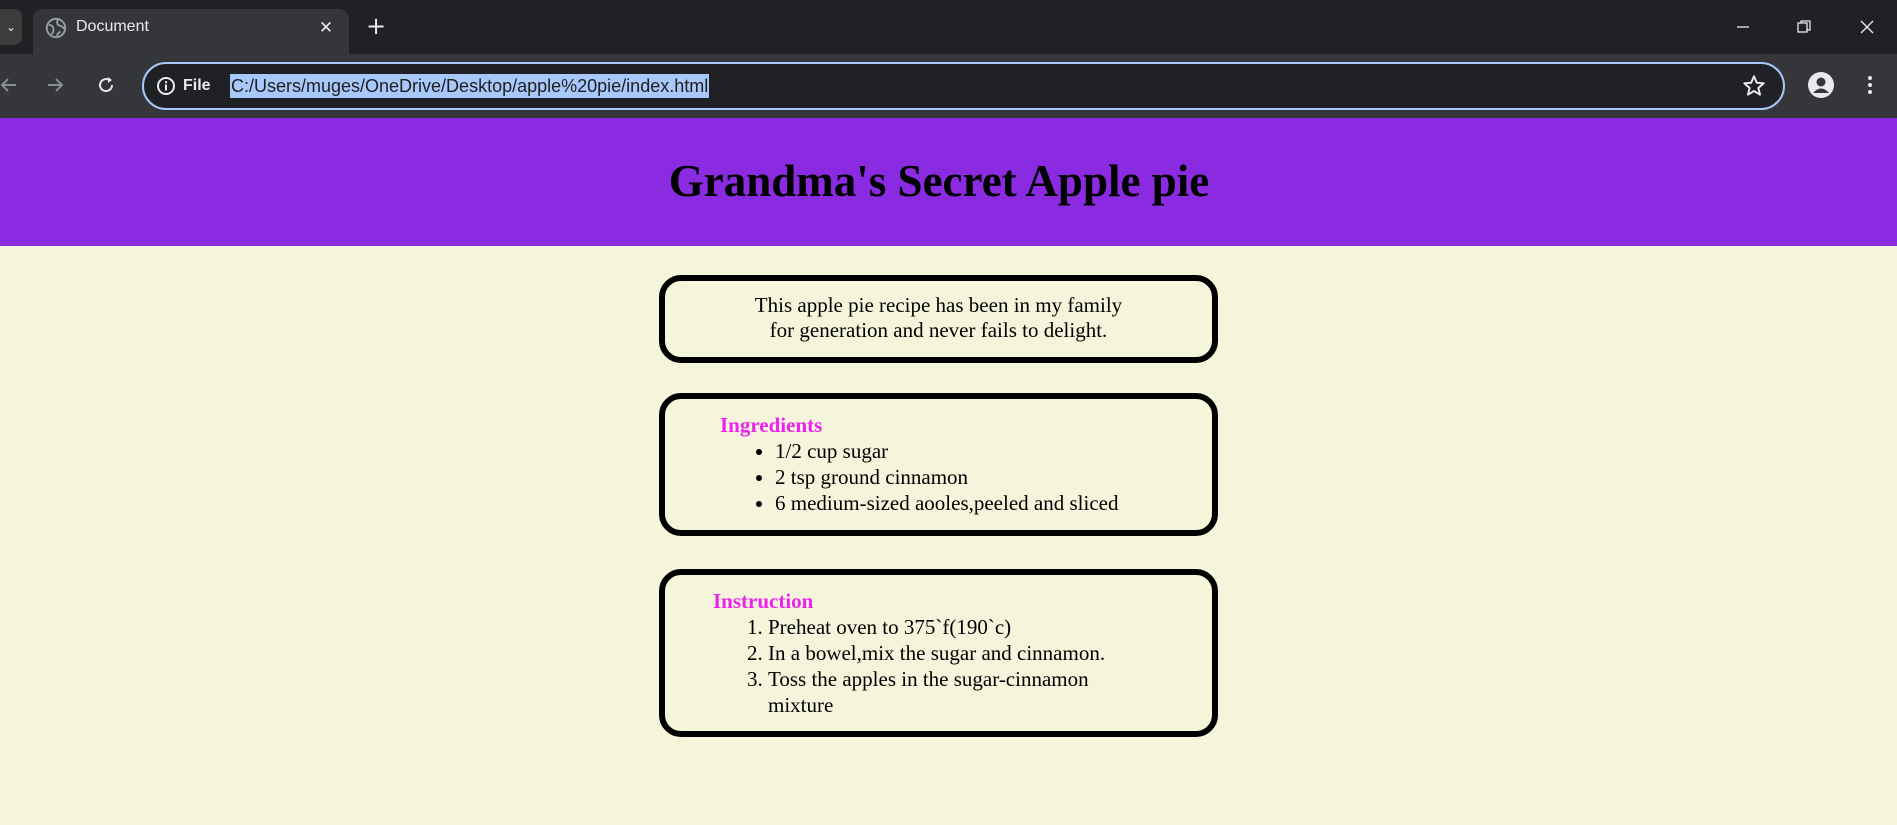 The width and height of the screenshot is (1897, 825). I want to click on tab-title: Document, so click(112, 26).